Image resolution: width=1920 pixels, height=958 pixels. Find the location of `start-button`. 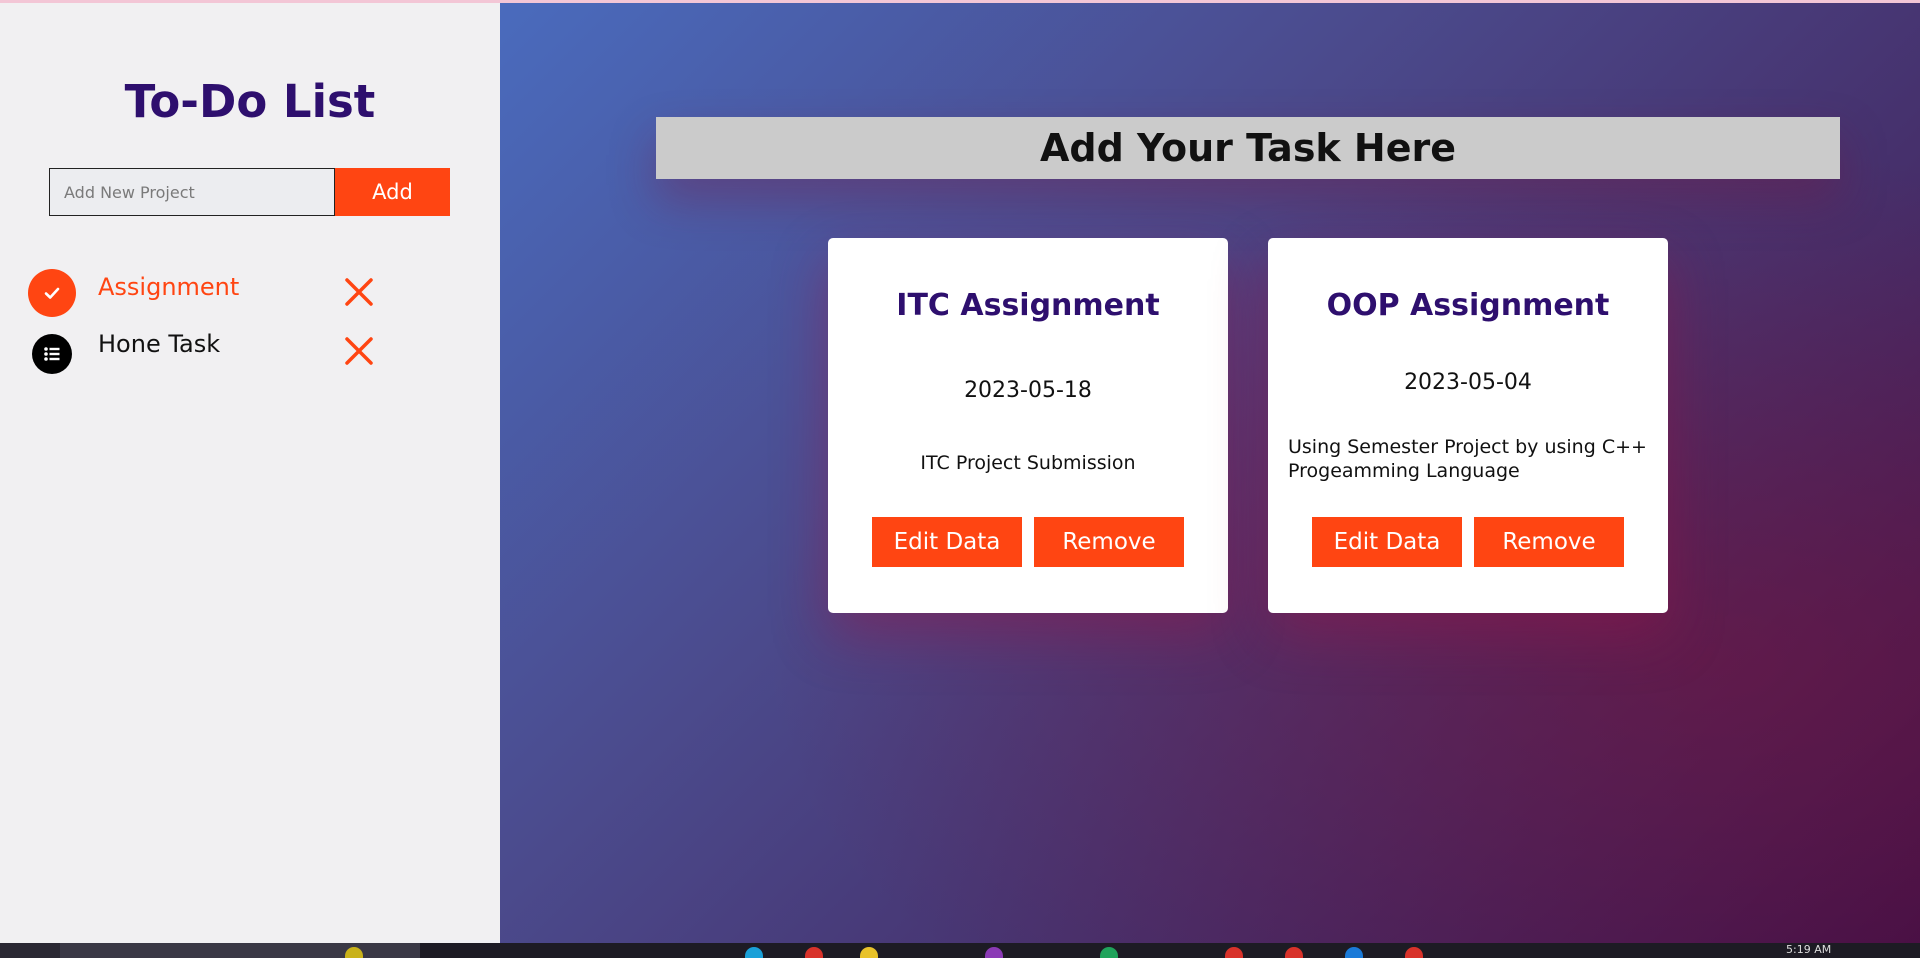

start-button is located at coordinates (30, 950).